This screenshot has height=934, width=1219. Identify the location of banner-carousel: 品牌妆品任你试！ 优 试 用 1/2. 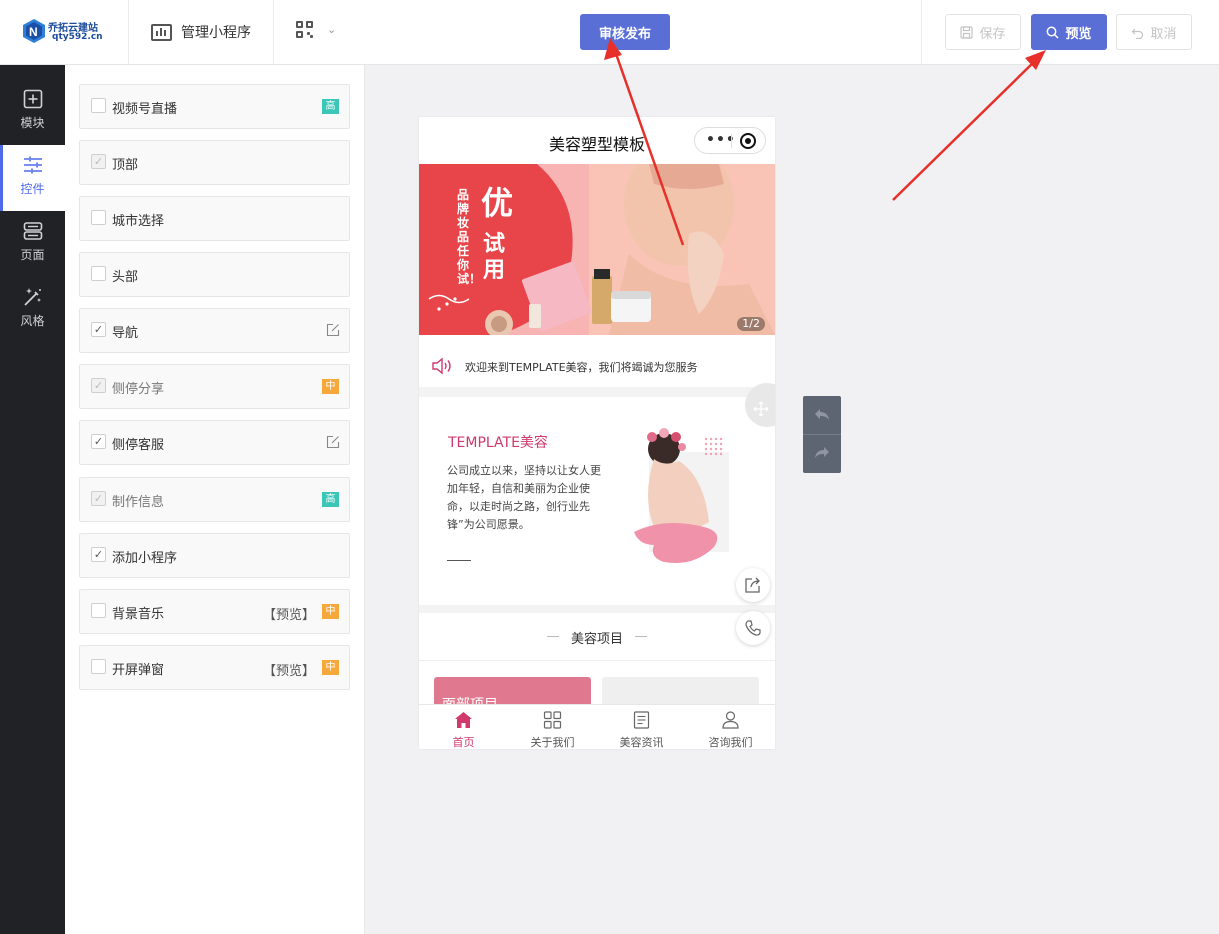
(597, 249).